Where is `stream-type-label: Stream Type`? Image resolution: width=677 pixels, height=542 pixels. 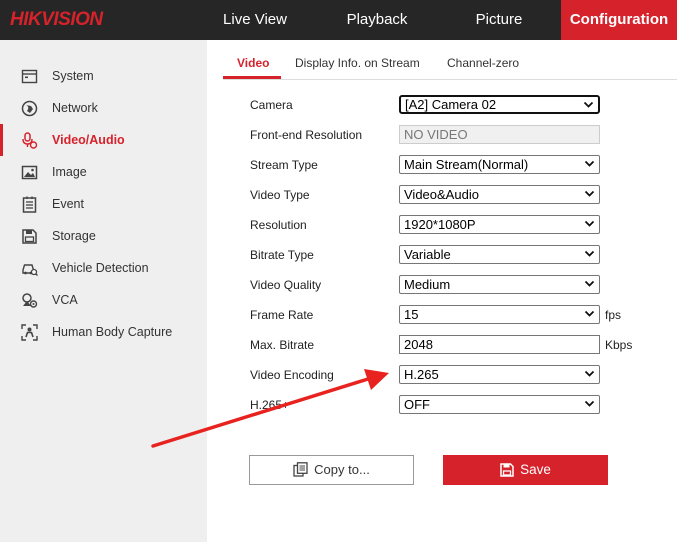 stream-type-label: Stream Type is located at coordinates (284, 165).